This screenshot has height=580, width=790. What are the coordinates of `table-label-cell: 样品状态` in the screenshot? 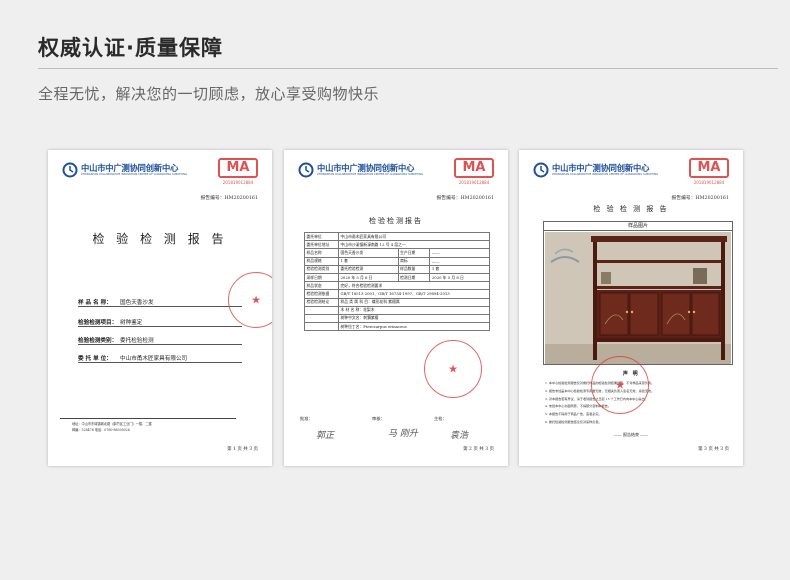 It's located at (321, 286).